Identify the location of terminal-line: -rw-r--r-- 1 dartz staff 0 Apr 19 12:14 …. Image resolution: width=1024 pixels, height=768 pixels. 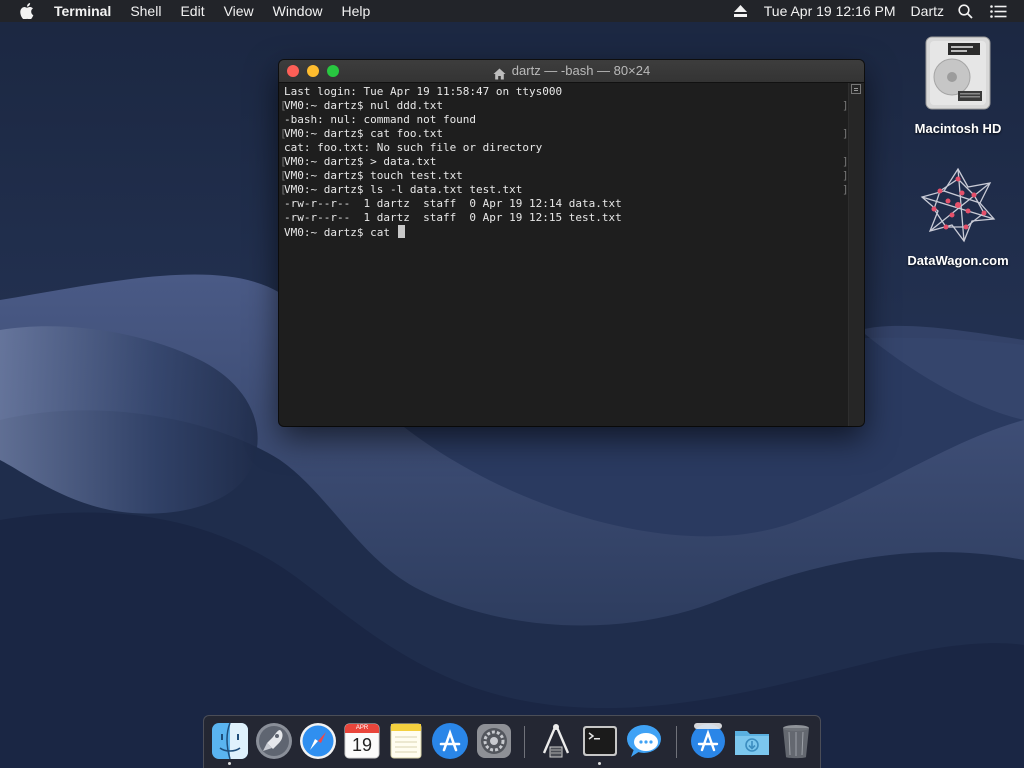
(453, 203).